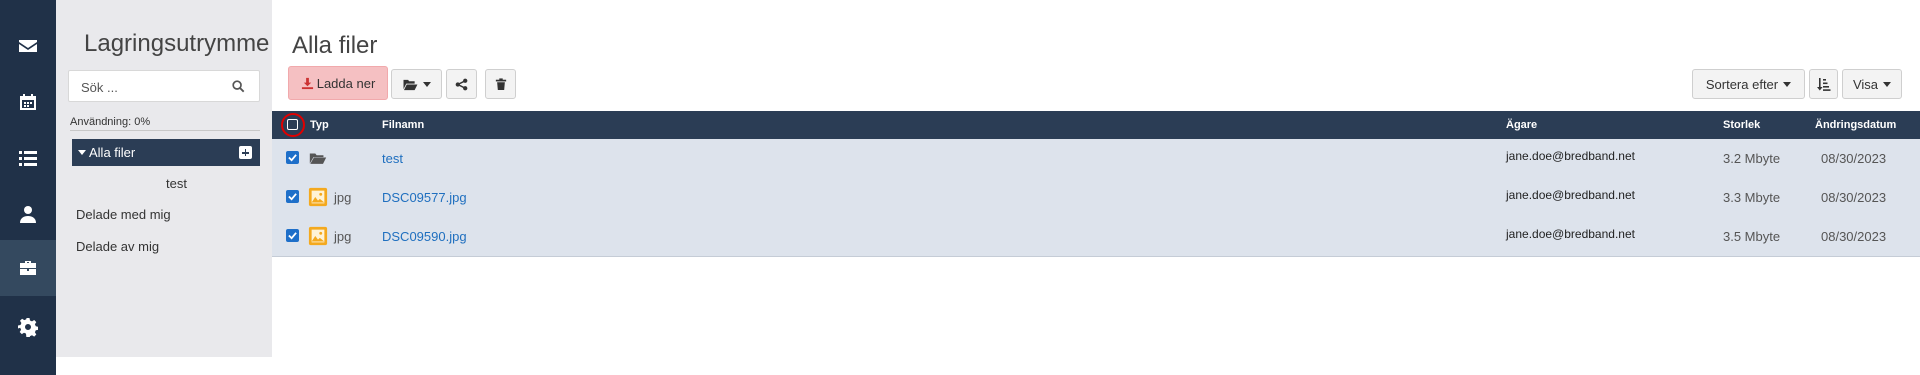 The height and width of the screenshot is (375, 1920). I want to click on select-all-checkbox, so click(293, 125).